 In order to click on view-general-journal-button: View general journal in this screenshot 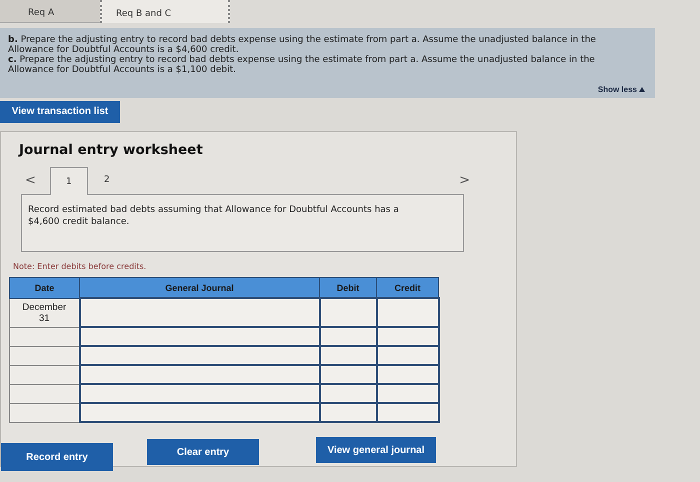, I will do `click(376, 450)`.